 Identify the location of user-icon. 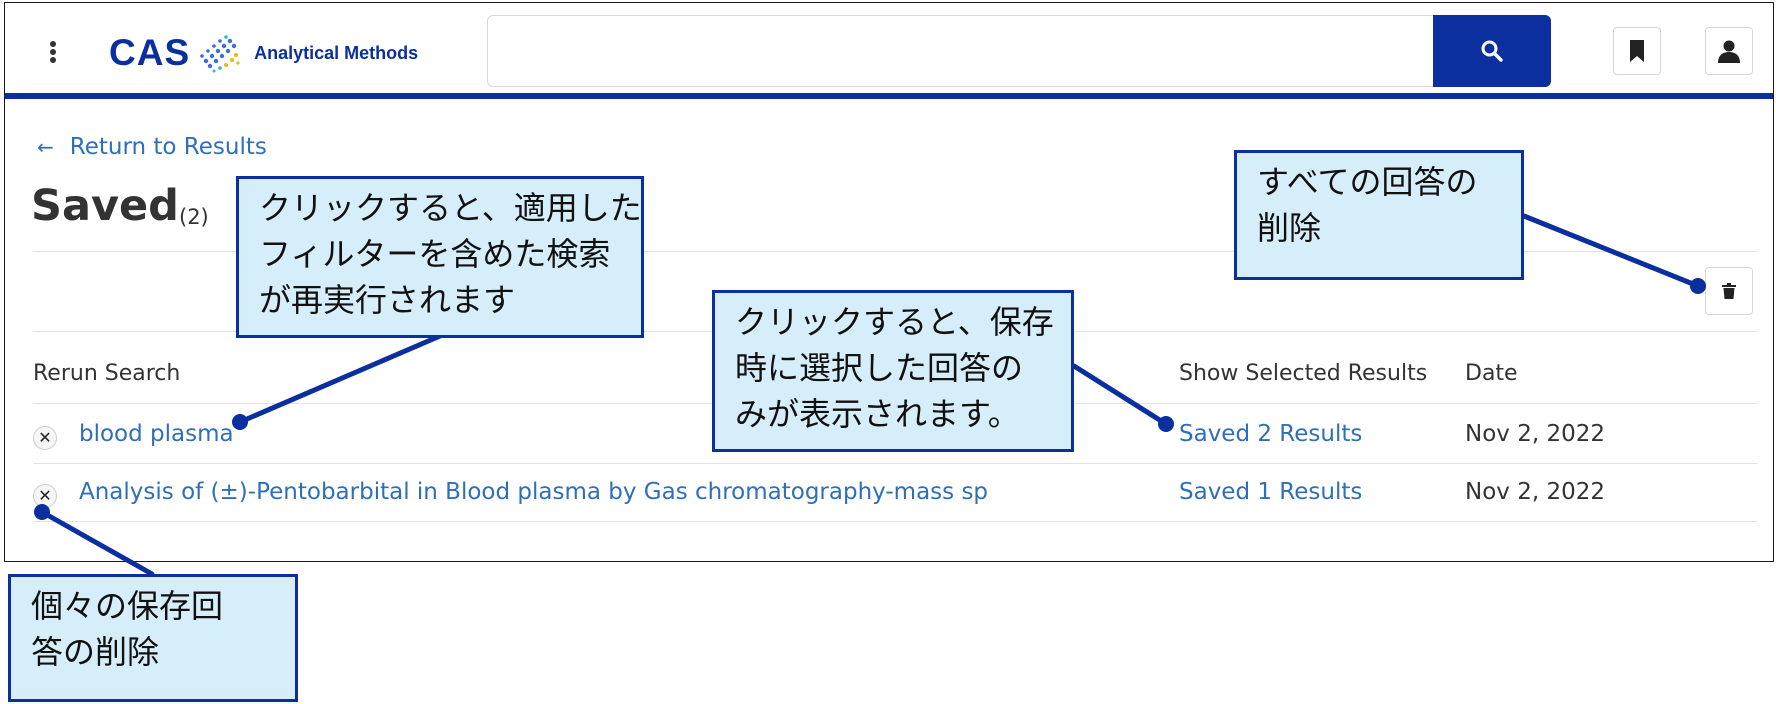
(1729, 51).